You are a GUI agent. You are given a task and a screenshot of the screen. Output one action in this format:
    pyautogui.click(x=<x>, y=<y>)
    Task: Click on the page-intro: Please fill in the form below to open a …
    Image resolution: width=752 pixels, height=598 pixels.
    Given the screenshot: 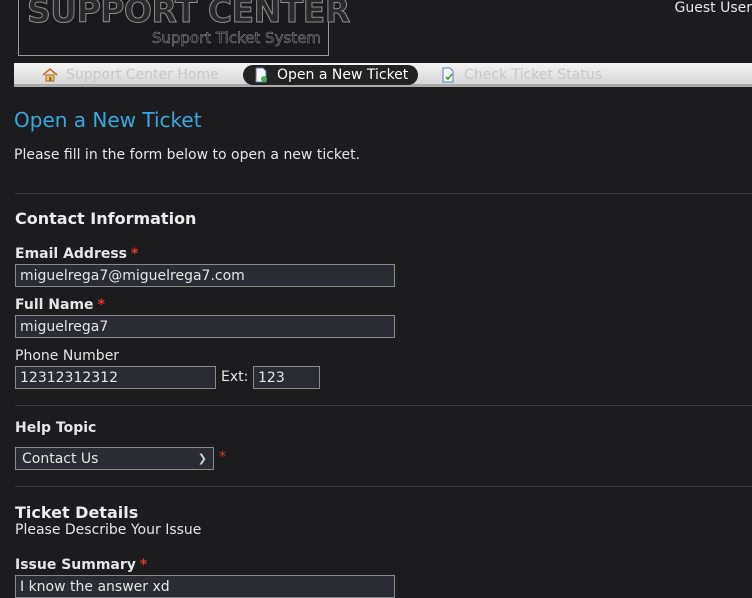 What is the action you would take?
    pyautogui.click(x=187, y=155)
    